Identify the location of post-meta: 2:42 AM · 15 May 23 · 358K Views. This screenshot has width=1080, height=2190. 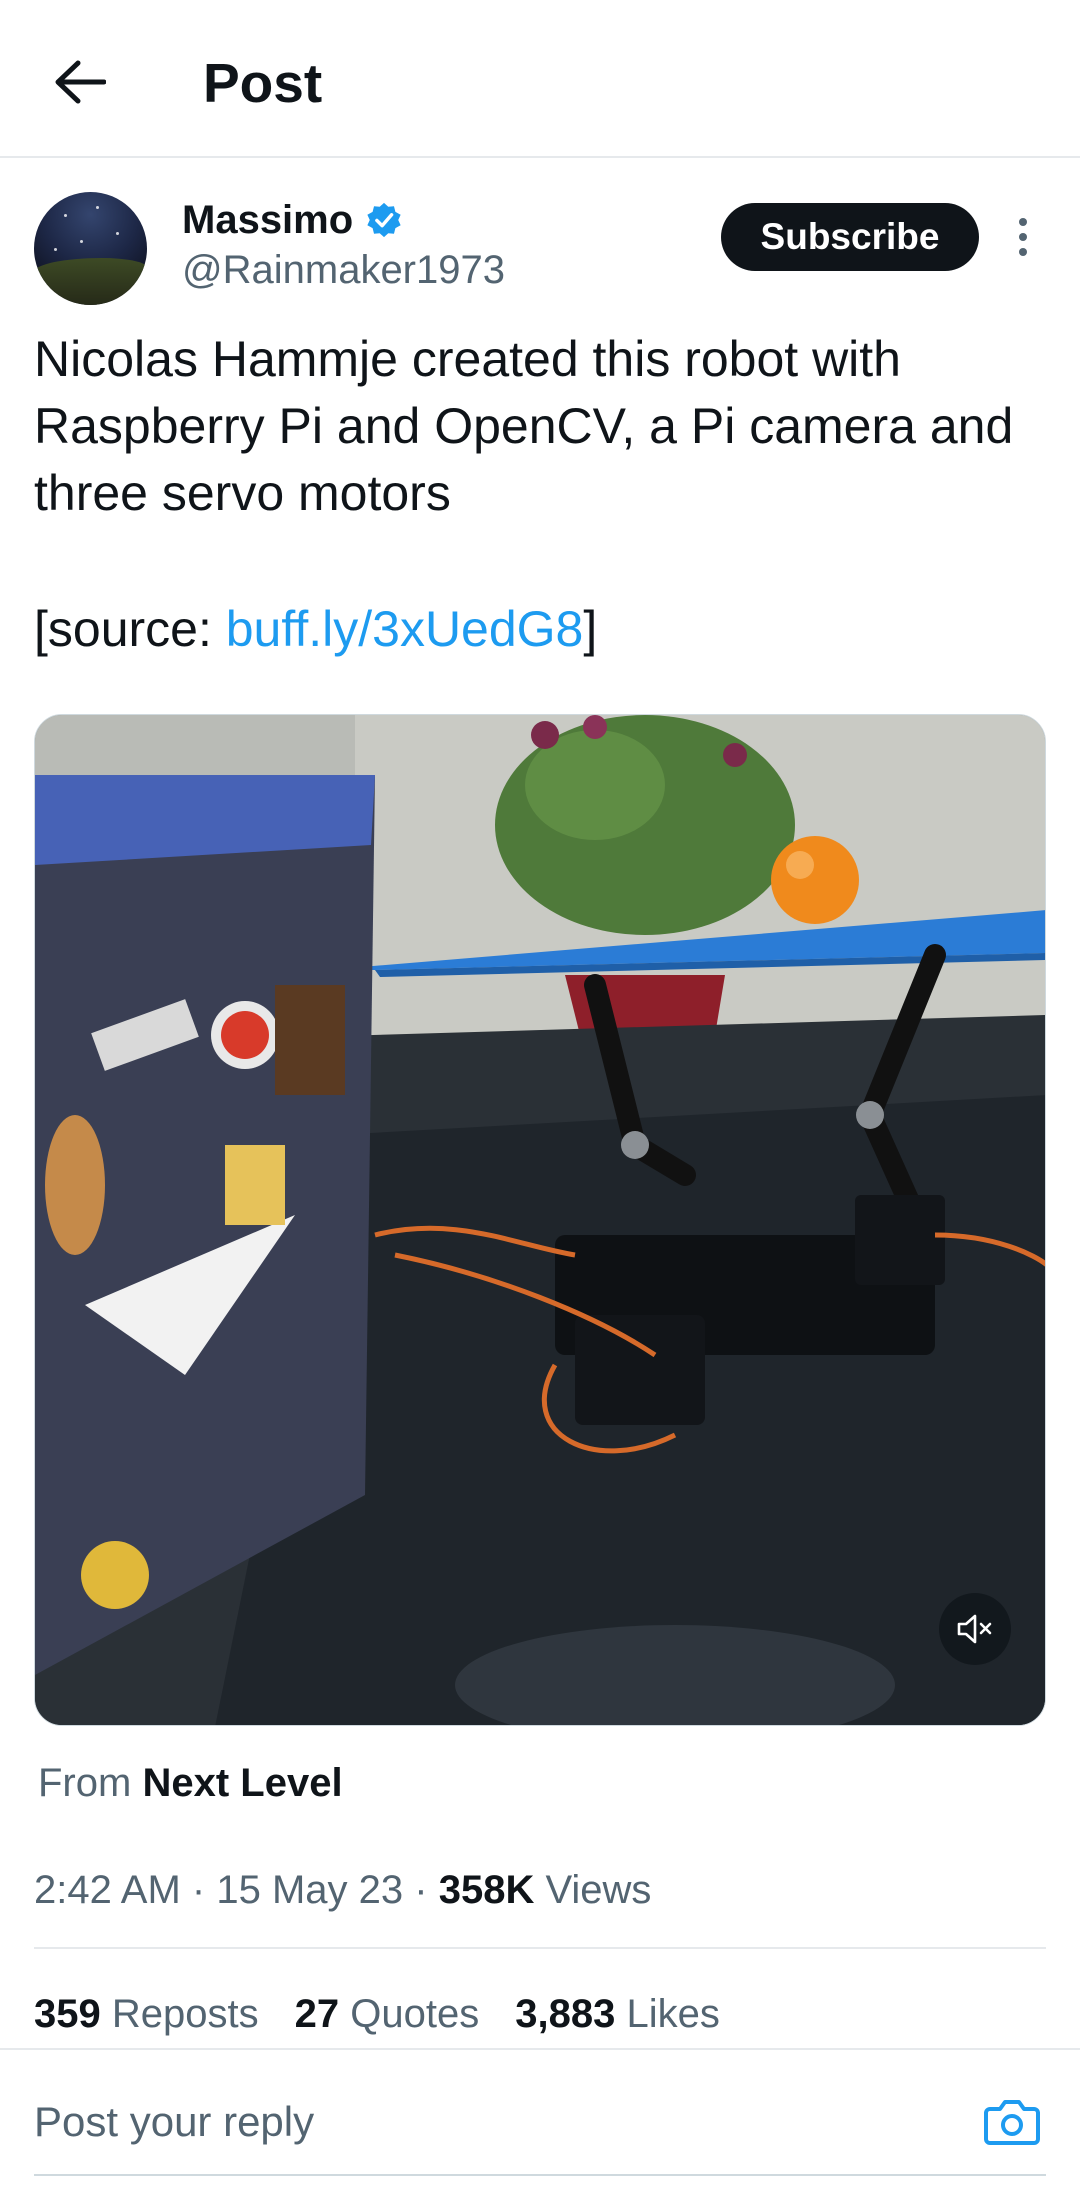
(343, 1890).